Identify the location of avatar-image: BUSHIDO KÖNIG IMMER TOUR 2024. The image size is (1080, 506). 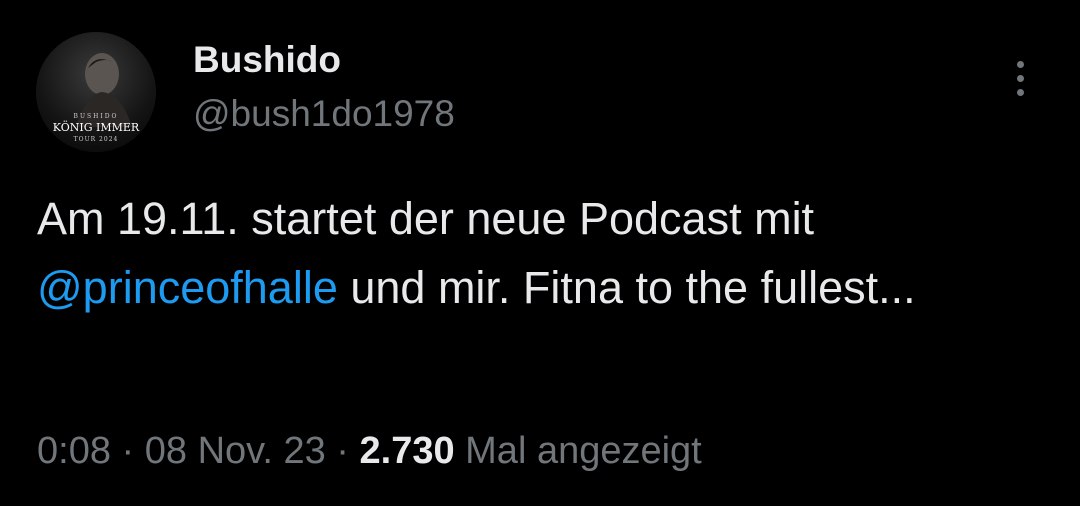
(96, 92).